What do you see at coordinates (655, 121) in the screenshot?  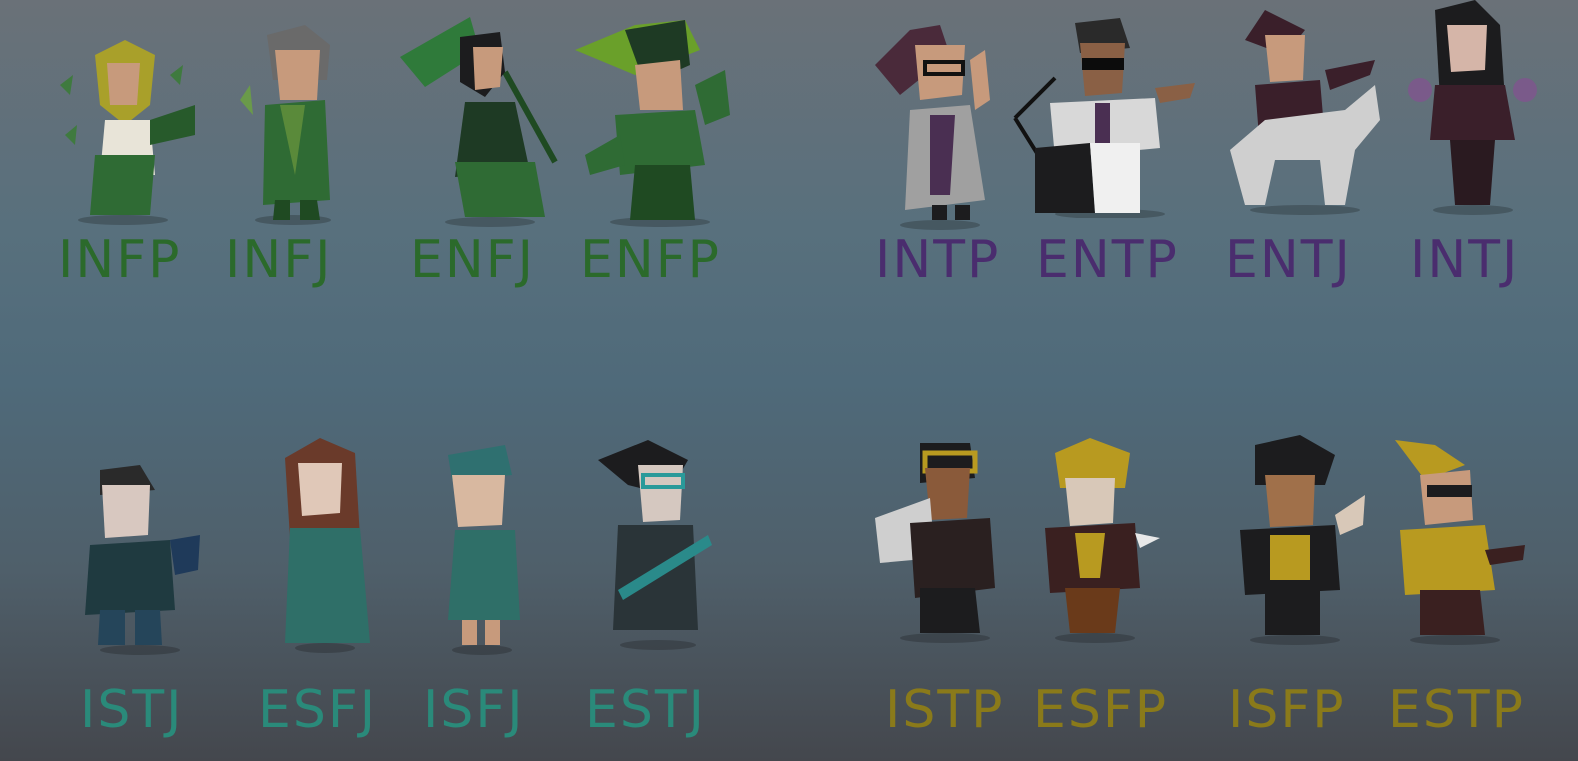 I see `enfp-character` at bounding box center [655, 121].